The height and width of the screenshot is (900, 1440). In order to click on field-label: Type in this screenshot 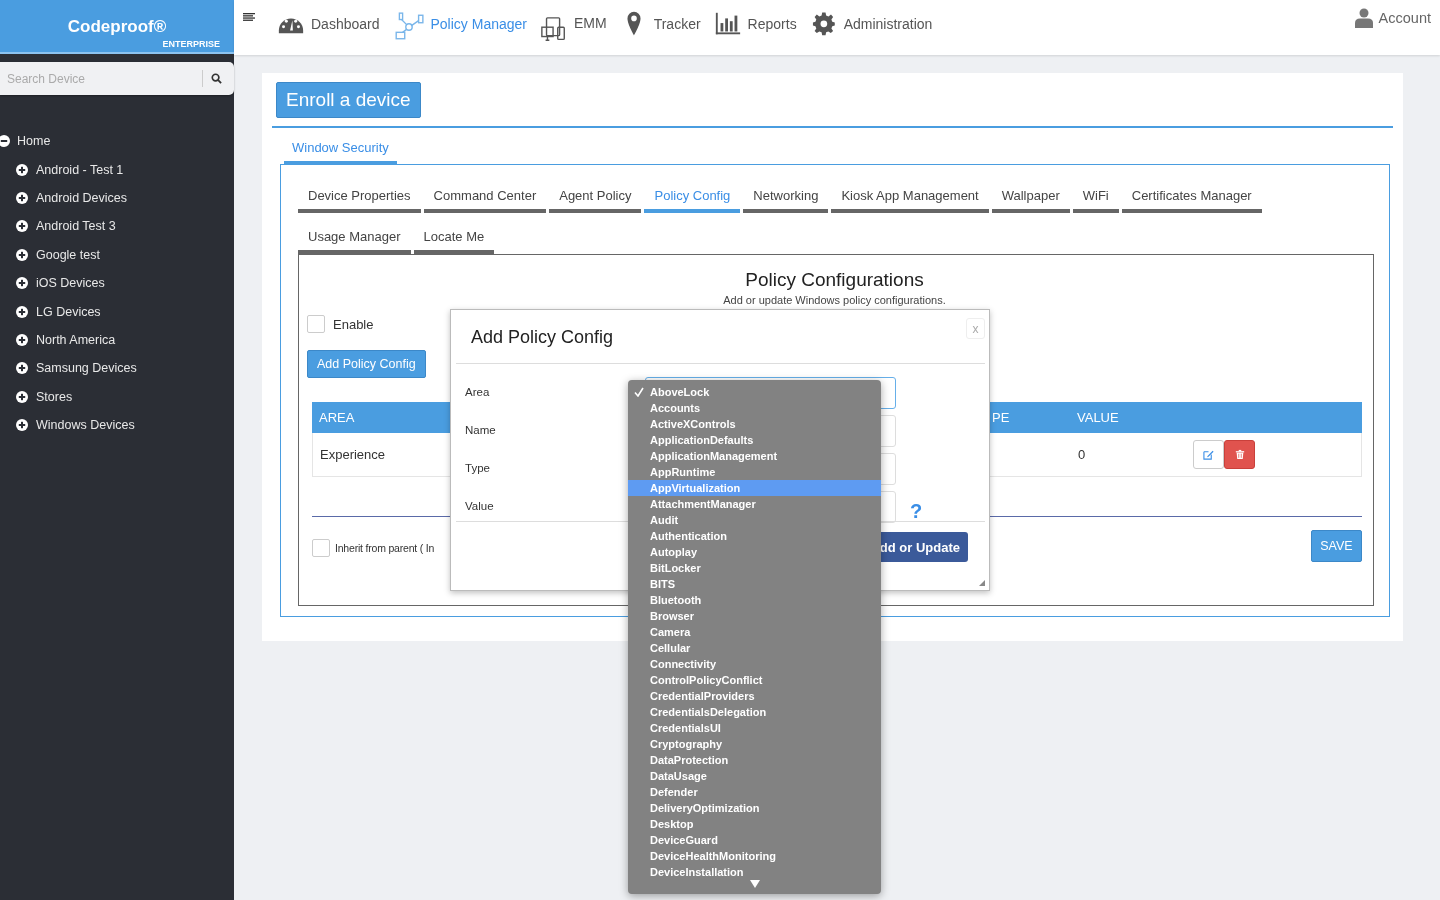, I will do `click(478, 468)`.